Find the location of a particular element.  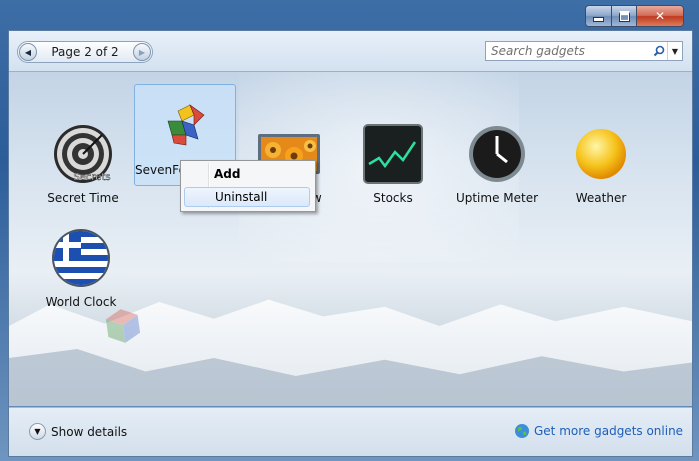

page-navigator: ◀ Page 2 of 2 ▶ is located at coordinates (85, 52).